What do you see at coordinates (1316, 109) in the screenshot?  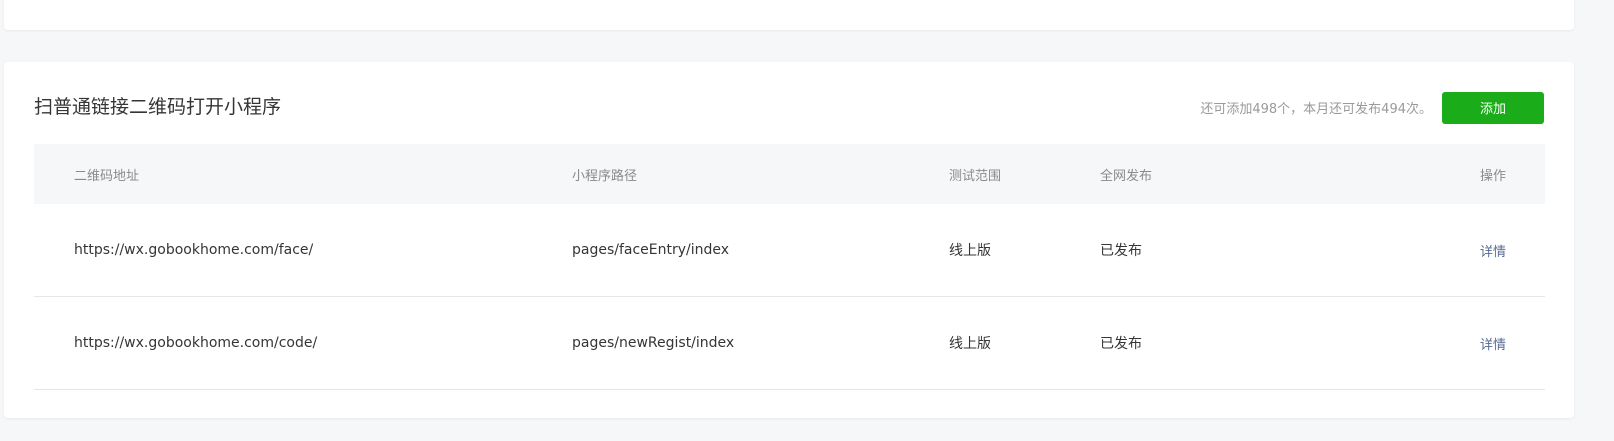 I see `quota-text: 还可添加498个，本月还可发布494次。` at bounding box center [1316, 109].